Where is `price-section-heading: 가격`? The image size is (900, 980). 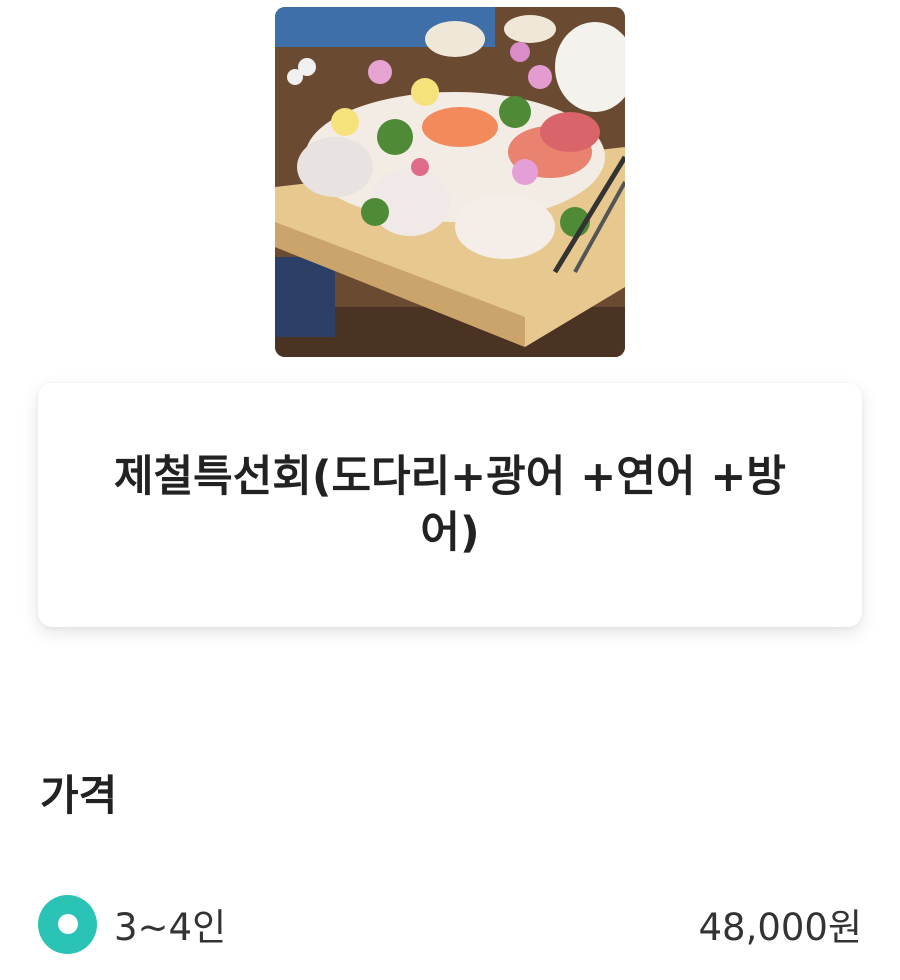
price-section-heading: 가격 is located at coordinates (79, 795).